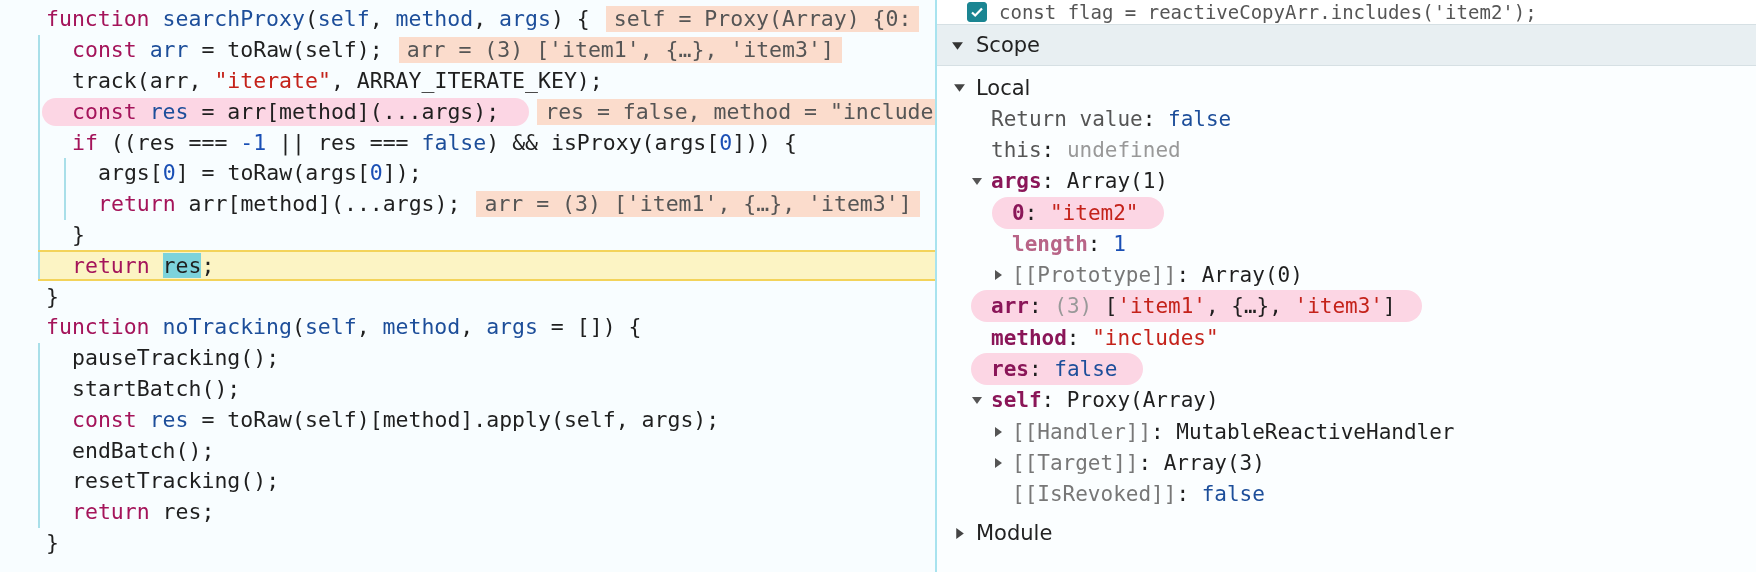 The width and height of the screenshot is (1756, 572). I want to click on code-line: function searchProxy(self, method, args) {, so click(318, 19).